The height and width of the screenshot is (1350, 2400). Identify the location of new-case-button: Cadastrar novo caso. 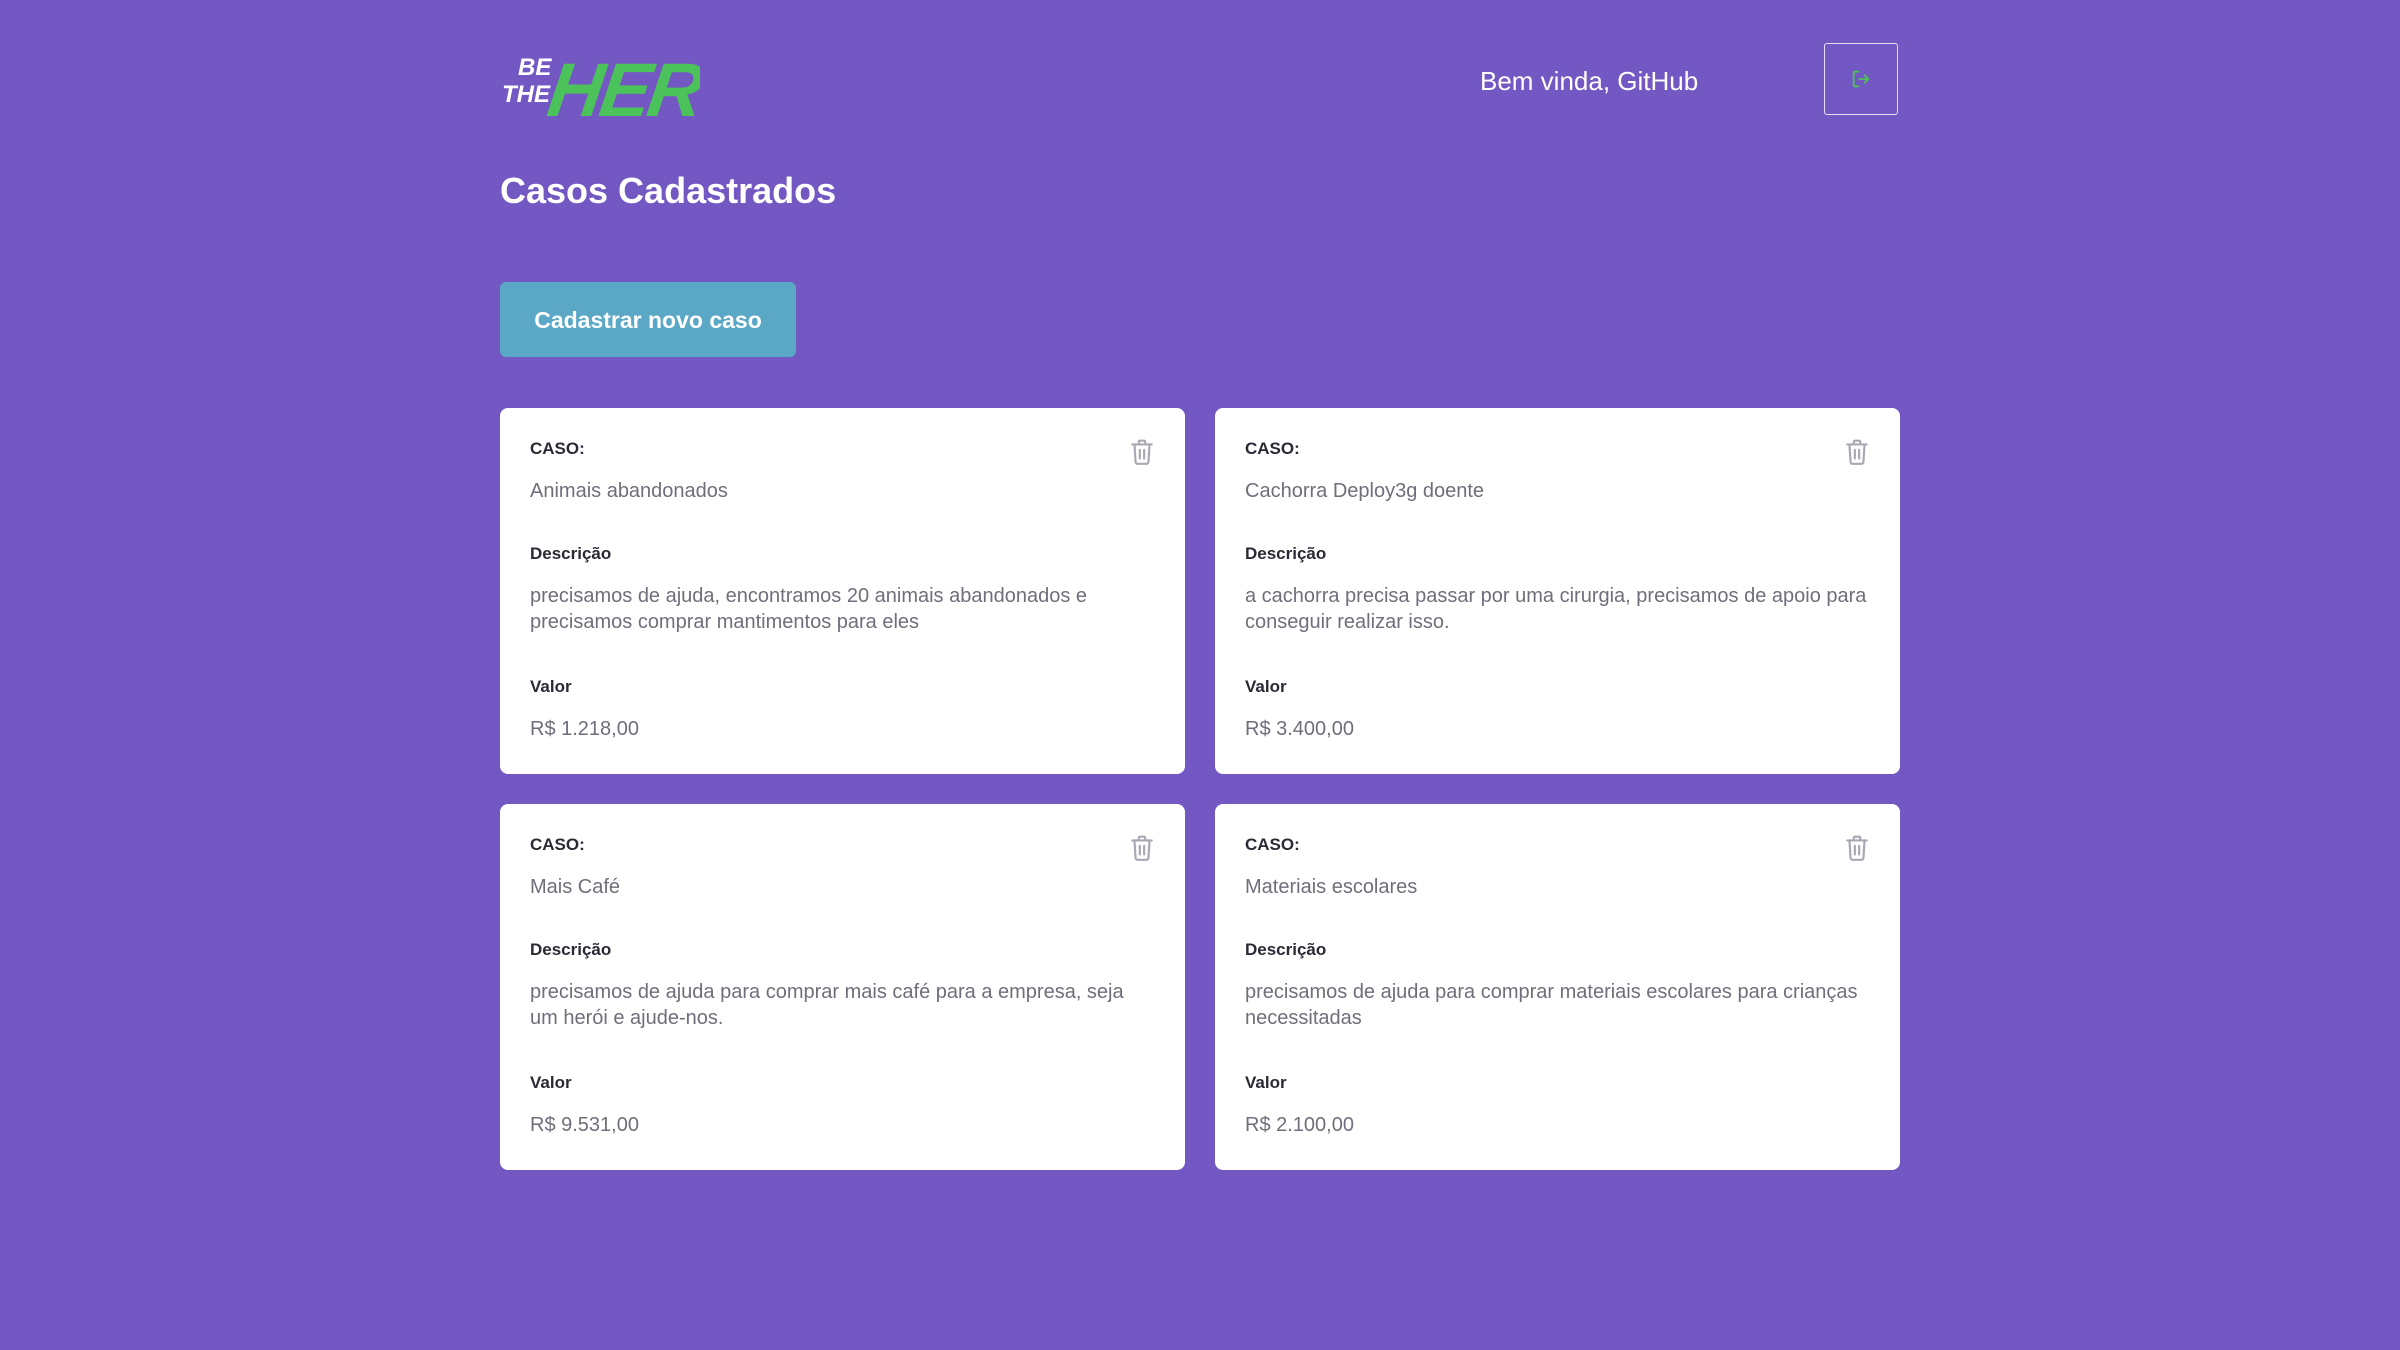
(648, 319).